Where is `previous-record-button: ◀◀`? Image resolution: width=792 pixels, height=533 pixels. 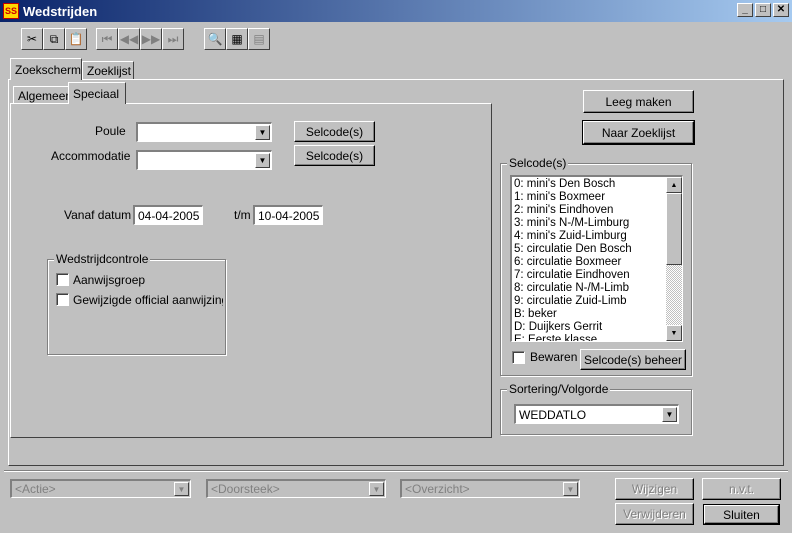
previous-record-button: ◀◀ is located at coordinates (129, 39).